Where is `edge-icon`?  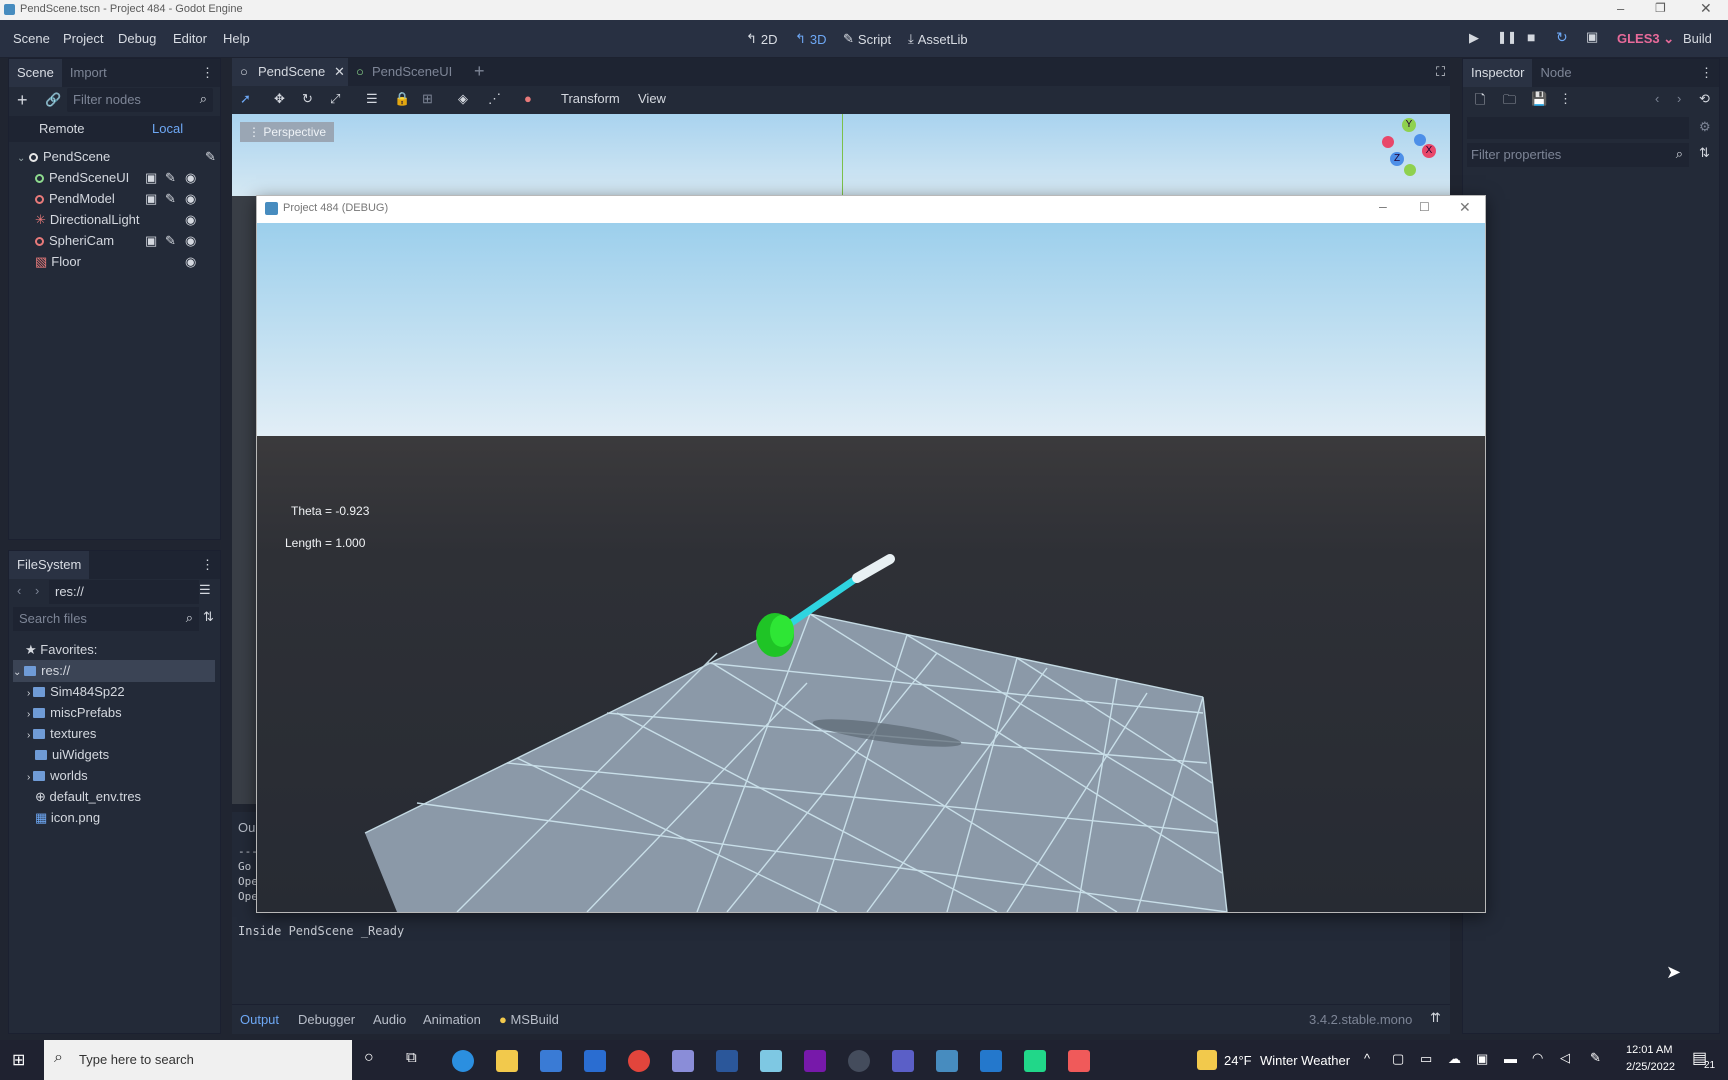 edge-icon is located at coordinates (463, 1061).